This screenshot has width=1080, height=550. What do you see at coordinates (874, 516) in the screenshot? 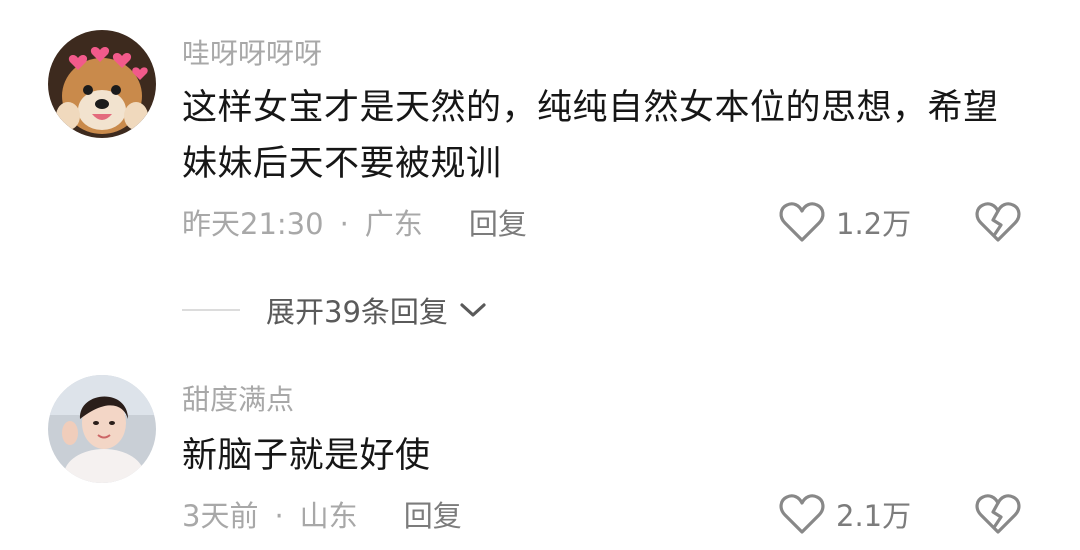
I see `like-count: 2.1万` at bounding box center [874, 516].